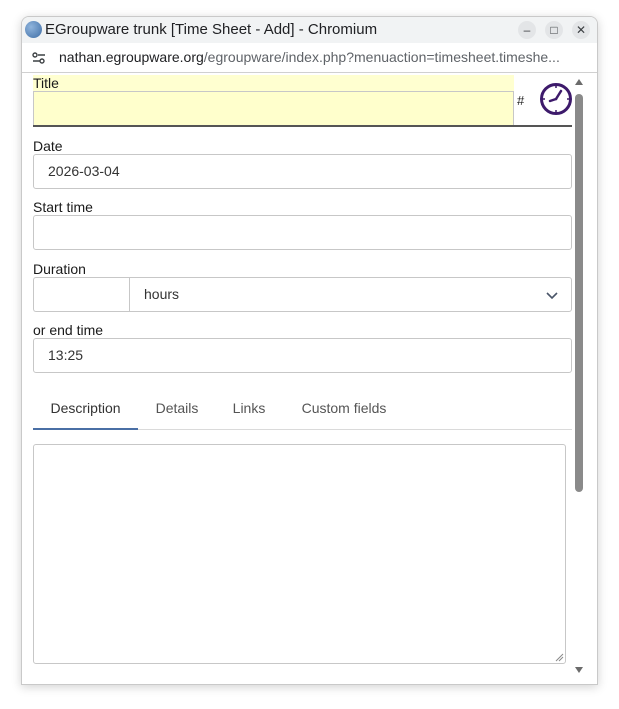  What do you see at coordinates (68, 330) in the screenshot?
I see `end-time-label: or end time` at bounding box center [68, 330].